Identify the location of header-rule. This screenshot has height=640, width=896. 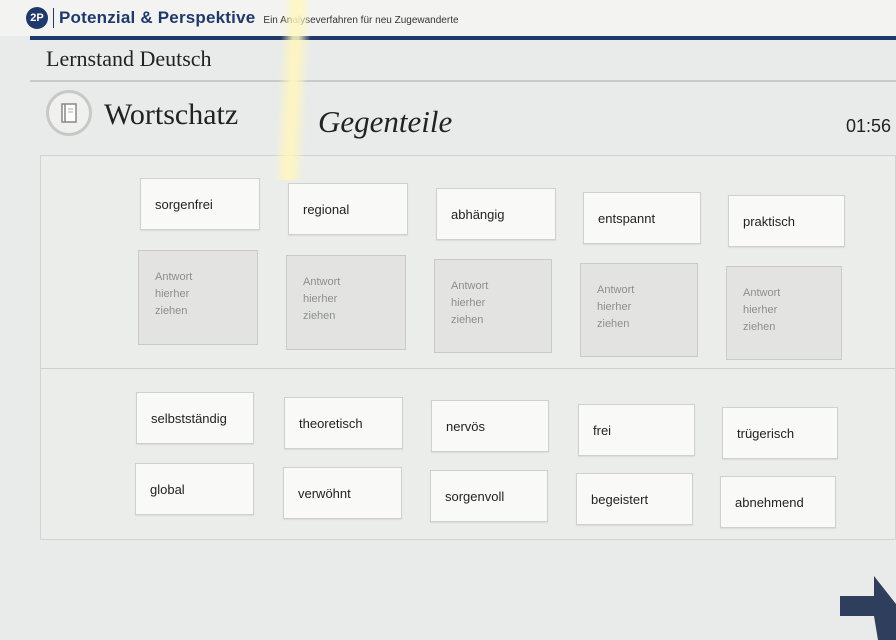
(463, 38).